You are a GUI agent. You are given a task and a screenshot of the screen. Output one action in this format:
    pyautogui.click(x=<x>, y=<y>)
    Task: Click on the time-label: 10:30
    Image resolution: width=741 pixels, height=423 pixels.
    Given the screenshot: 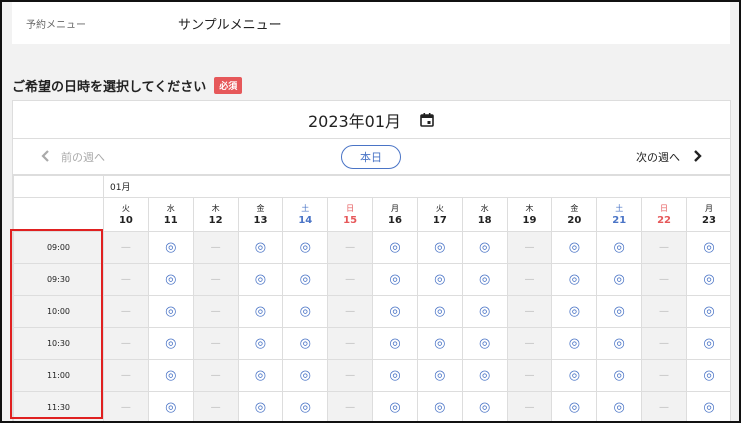 What is the action you would take?
    pyautogui.click(x=58, y=343)
    